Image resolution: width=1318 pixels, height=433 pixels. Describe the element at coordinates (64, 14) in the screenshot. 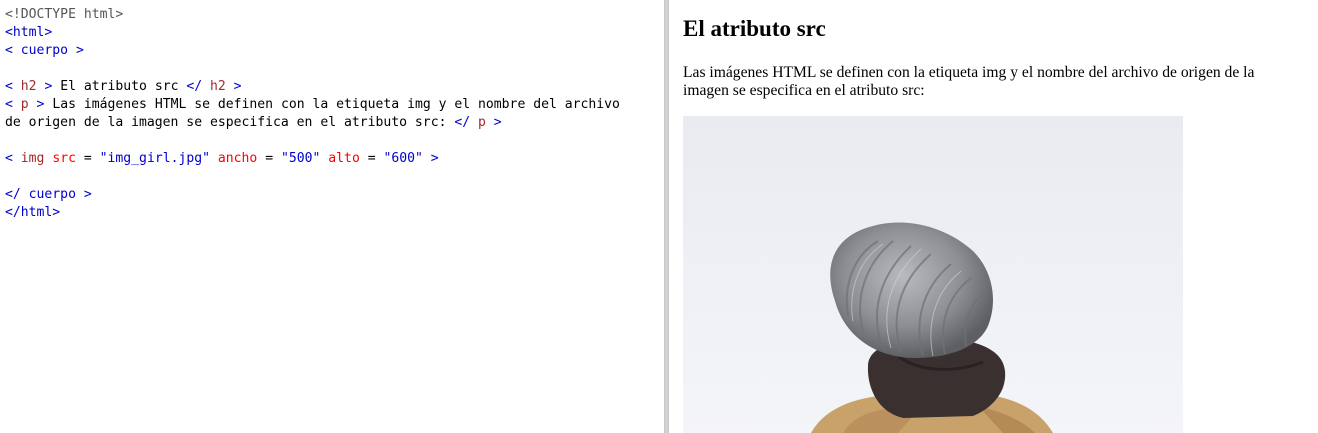

I see `code-line-doctype: <!DOCTYPE html>` at that location.